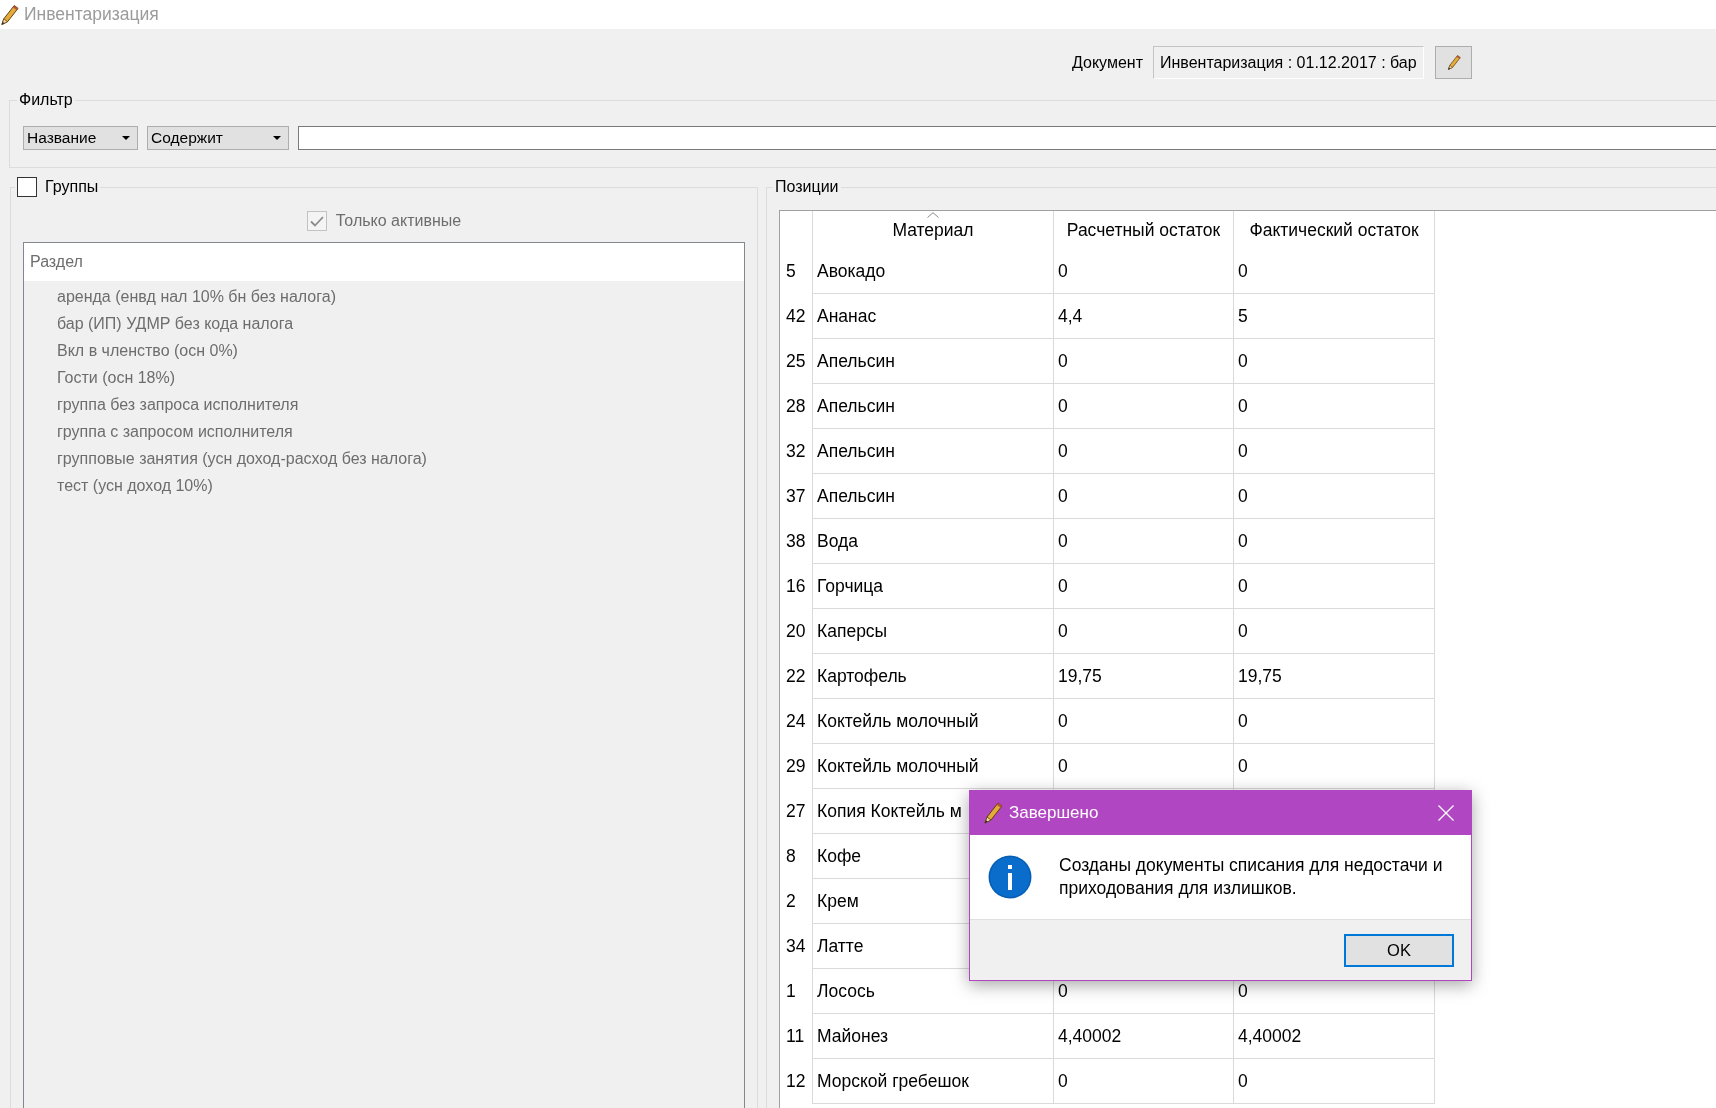  What do you see at coordinates (91, 14) in the screenshot?
I see `window-title: Инвентаризация` at bounding box center [91, 14].